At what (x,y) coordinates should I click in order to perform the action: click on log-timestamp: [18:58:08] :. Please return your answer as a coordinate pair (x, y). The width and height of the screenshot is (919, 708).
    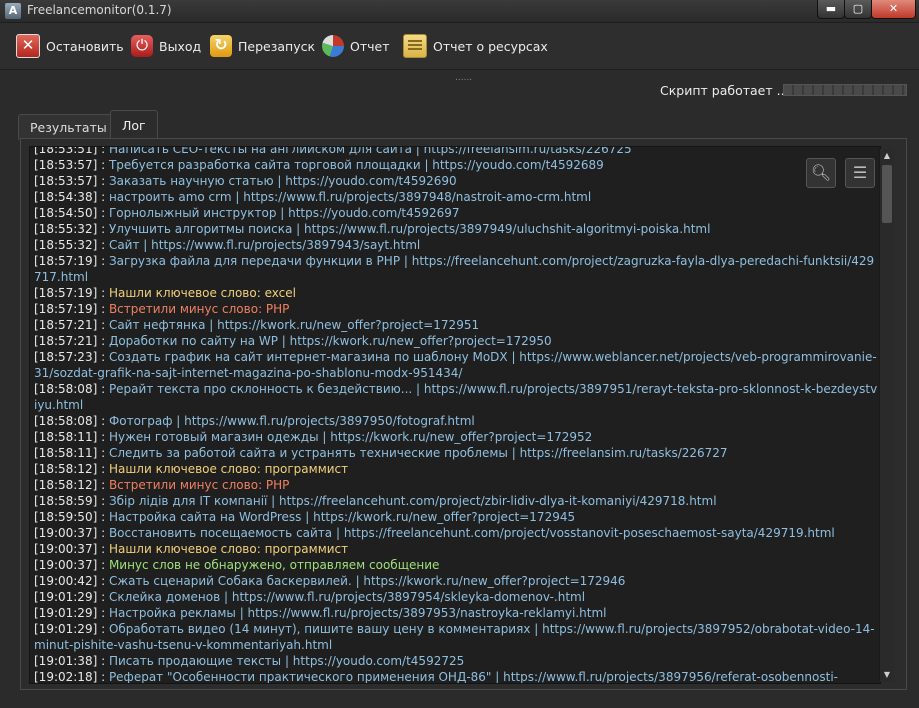
    Looking at the image, I should click on (71, 389).